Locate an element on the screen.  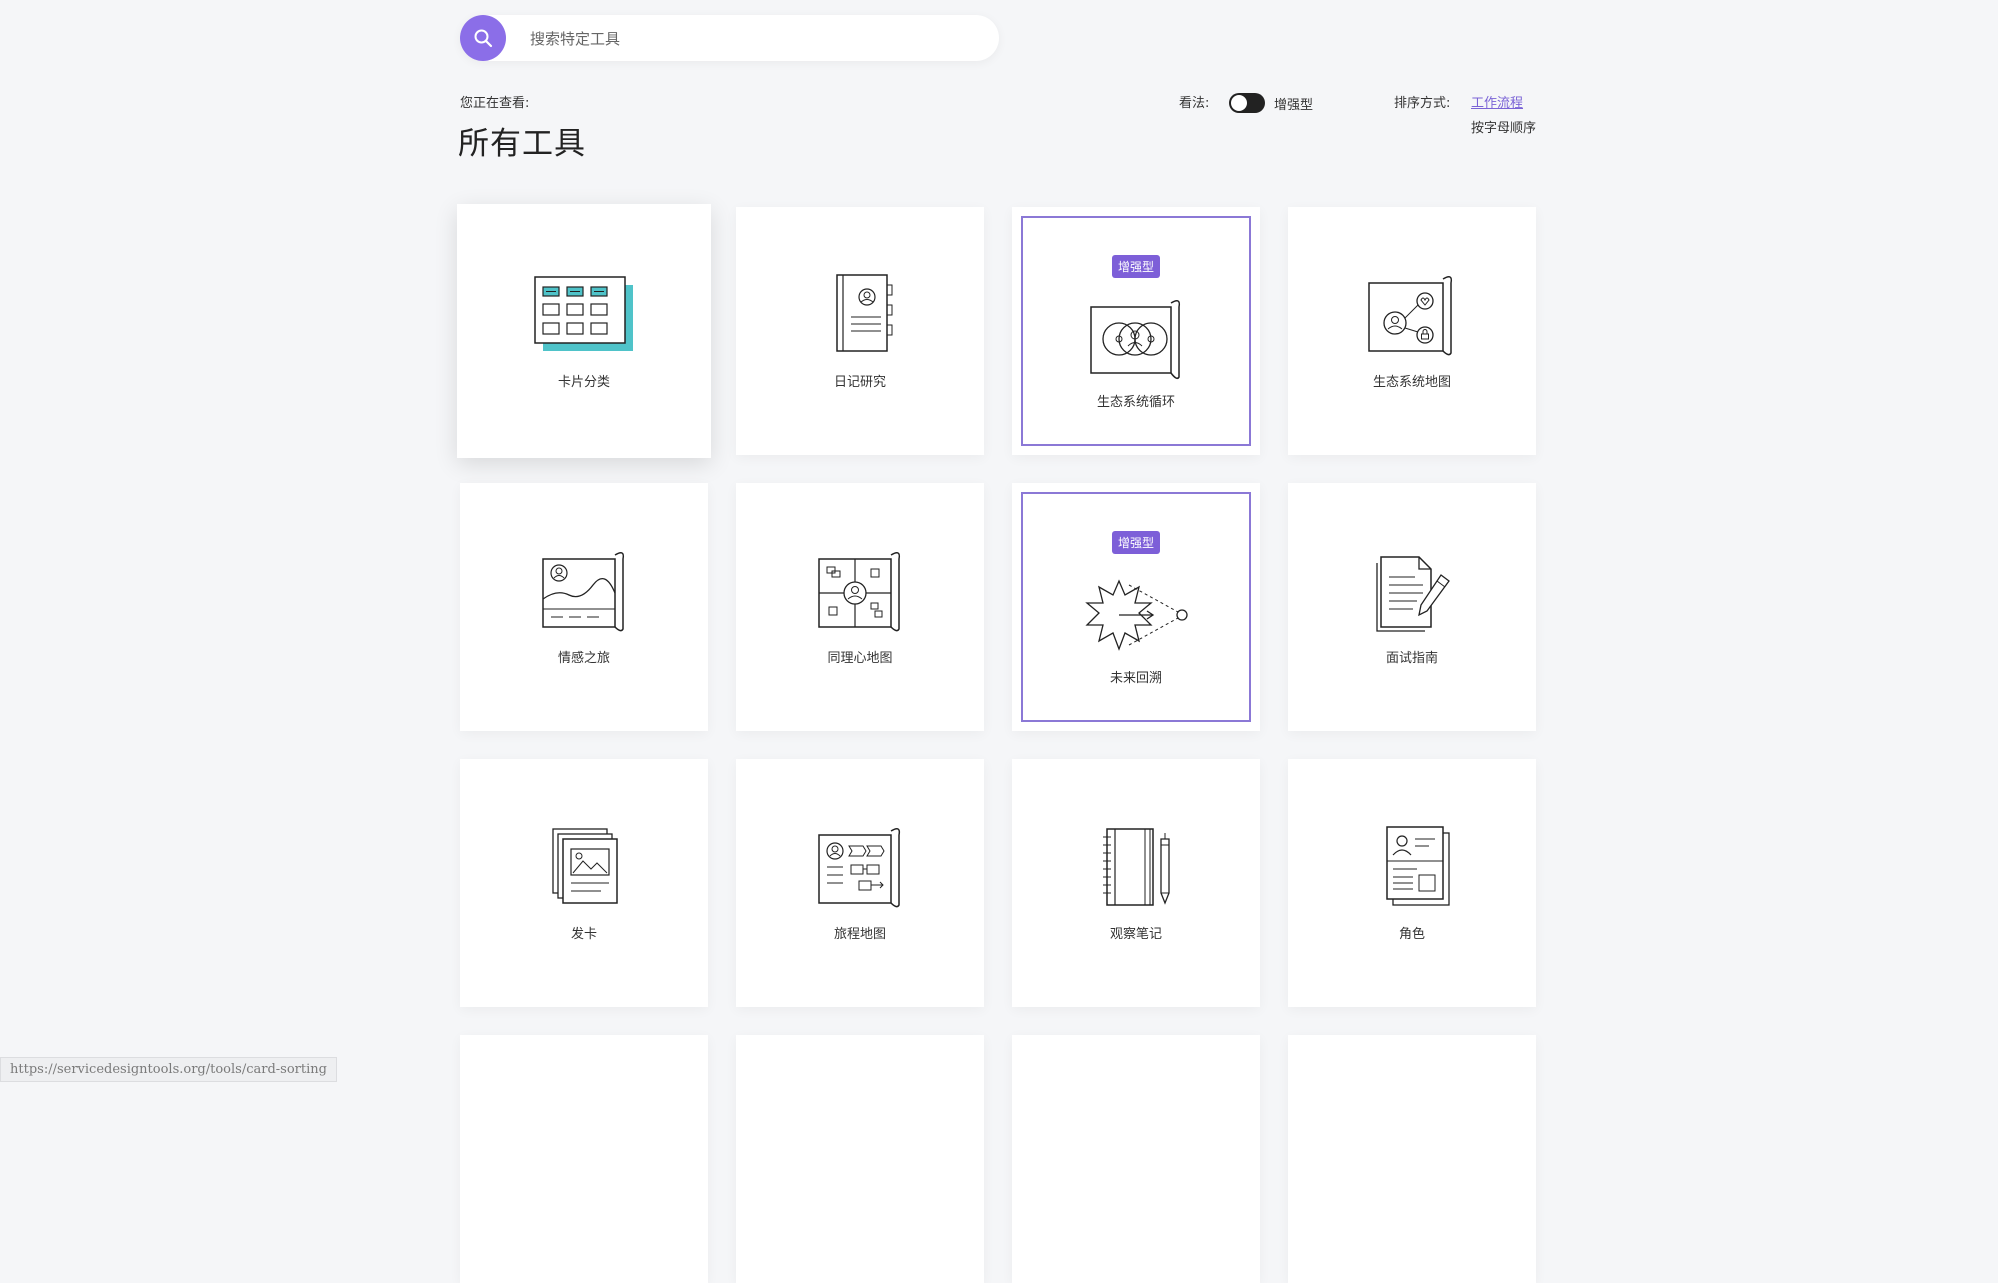
empathy-map-icon is located at coordinates (859, 592).